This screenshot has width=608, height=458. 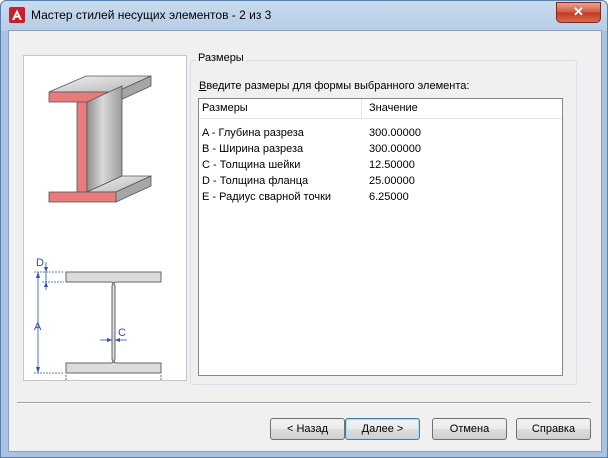 What do you see at coordinates (40, 263) in the screenshot?
I see `diagram-label-d: D` at bounding box center [40, 263].